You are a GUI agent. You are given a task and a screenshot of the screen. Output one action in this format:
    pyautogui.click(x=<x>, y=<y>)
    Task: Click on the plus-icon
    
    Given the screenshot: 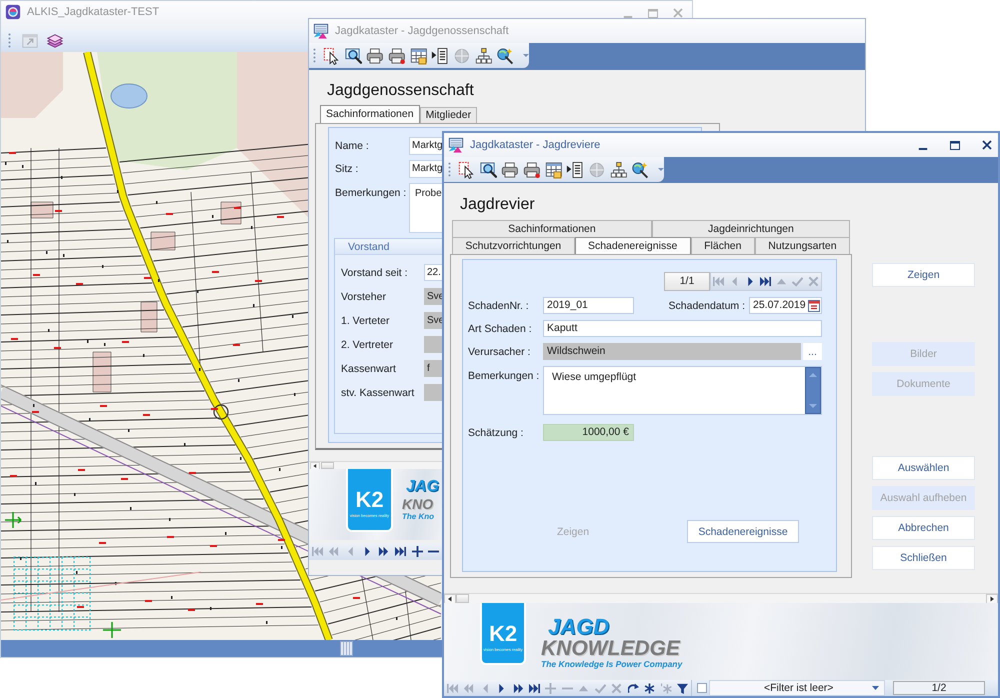 What is the action you would take?
    pyautogui.click(x=417, y=551)
    